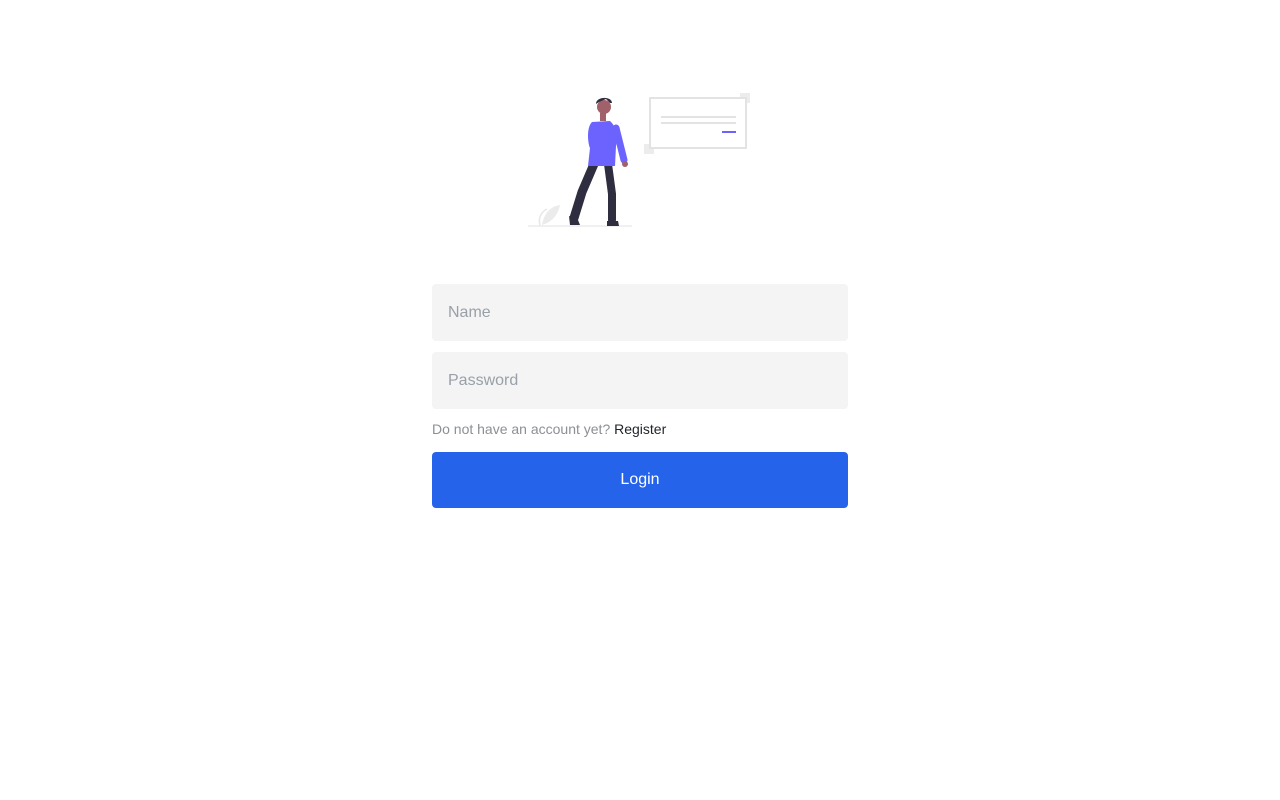 Image resolution: width=1280 pixels, height=800 pixels. What do you see at coordinates (521, 429) in the screenshot?
I see `register-prompt-text: Do not have an account yet?` at bounding box center [521, 429].